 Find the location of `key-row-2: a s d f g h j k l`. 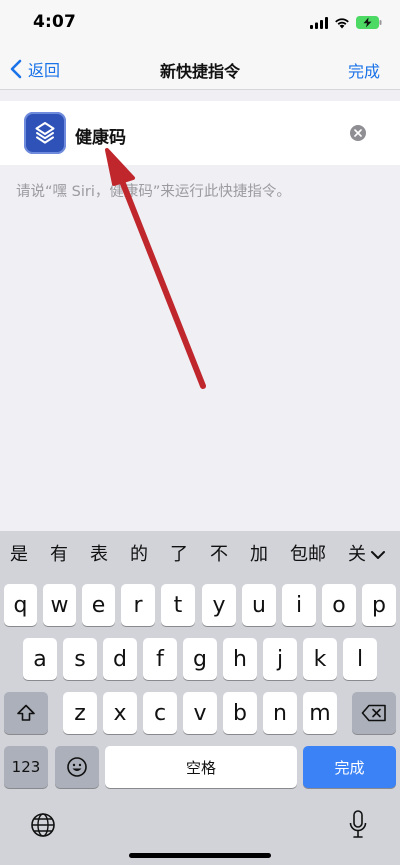

key-row-2: a s d f g h j k l is located at coordinates (200, 659).